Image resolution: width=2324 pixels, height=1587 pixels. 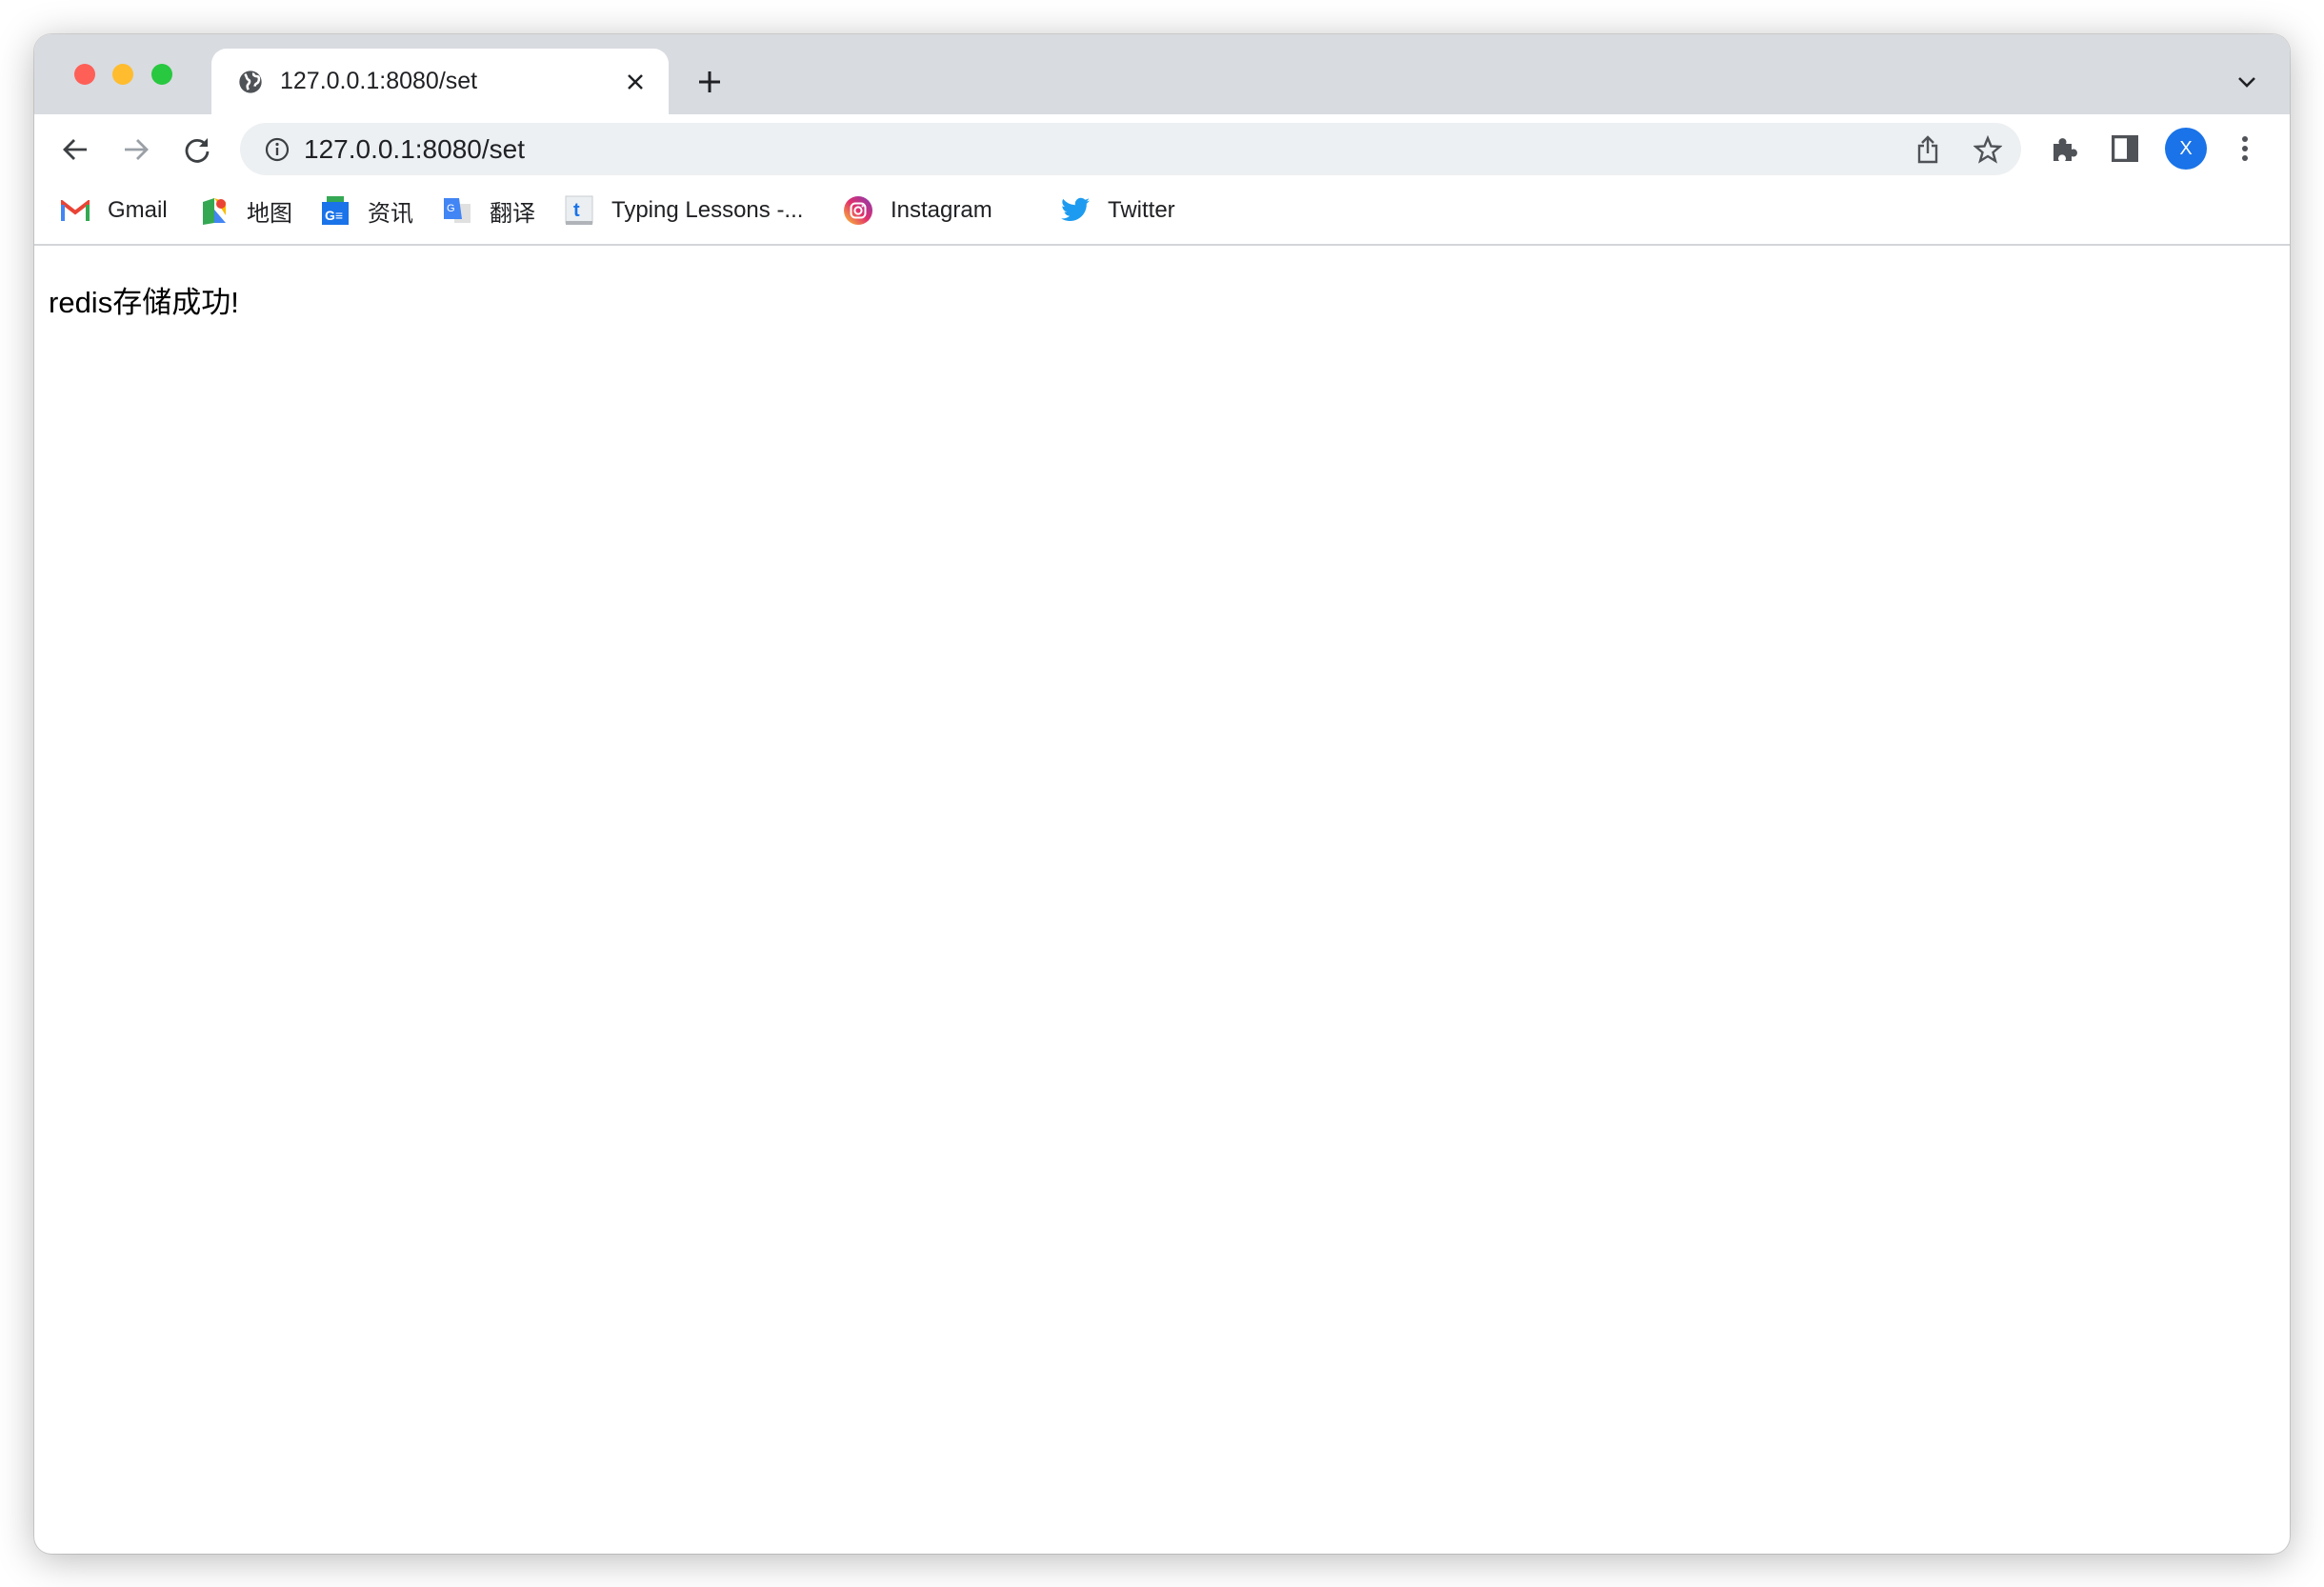 What do you see at coordinates (197, 149) in the screenshot?
I see `reload-button` at bounding box center [197, 149].